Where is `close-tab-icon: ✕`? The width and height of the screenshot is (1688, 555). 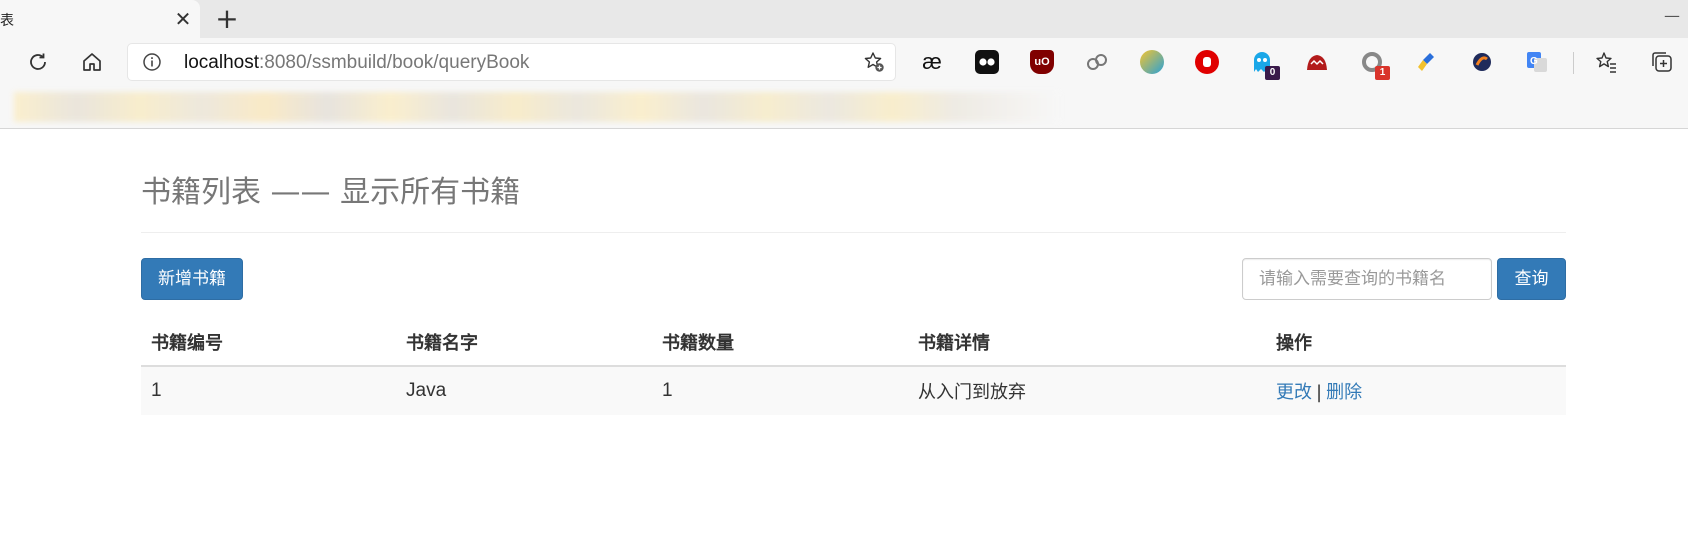 close-tab-icon: ✕ is located at coordinates (183, 19).